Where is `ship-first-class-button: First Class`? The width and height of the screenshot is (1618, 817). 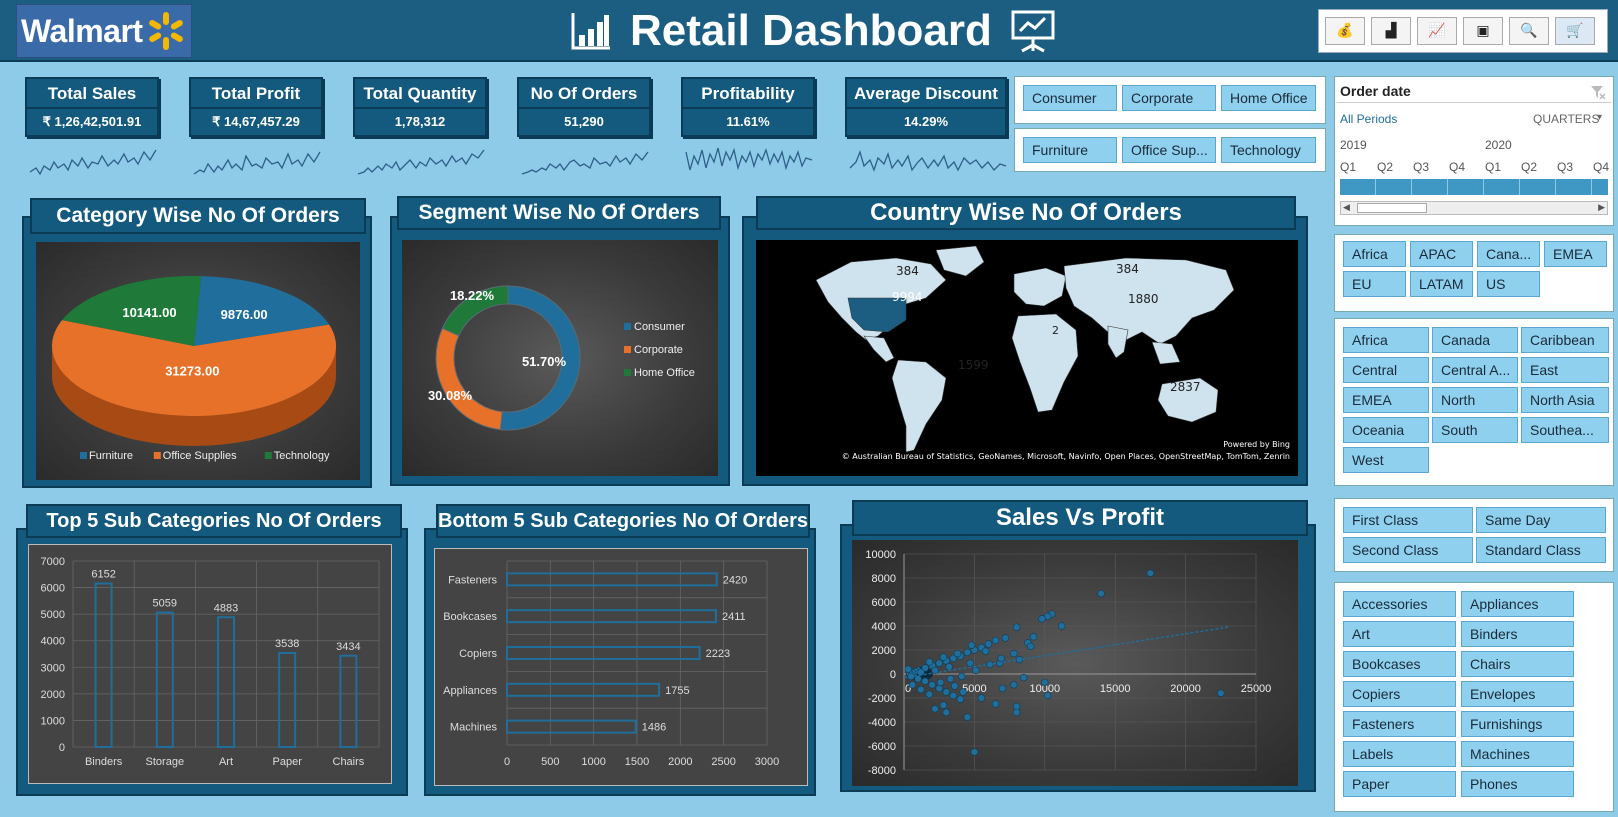
ship-first-class-button: First Class is located at coordinates (1408, 520).